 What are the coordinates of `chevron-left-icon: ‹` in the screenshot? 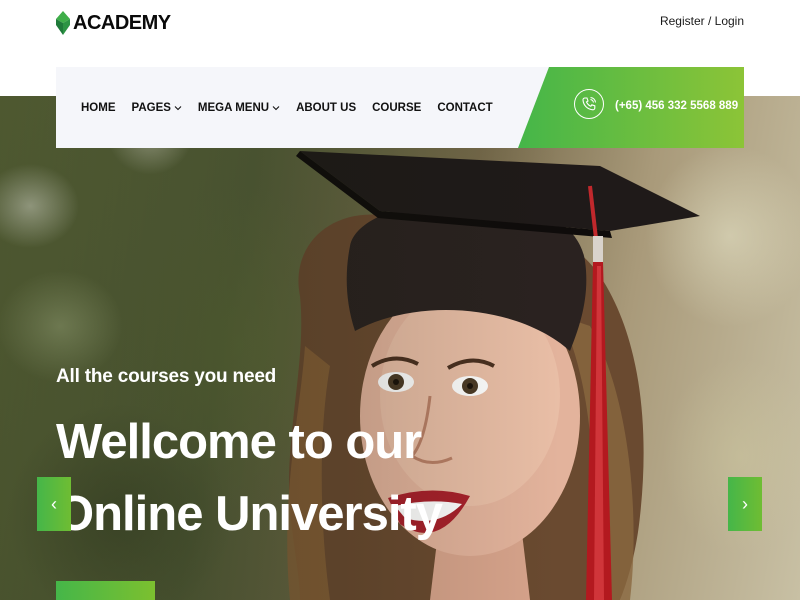 It's located at (54, 503).